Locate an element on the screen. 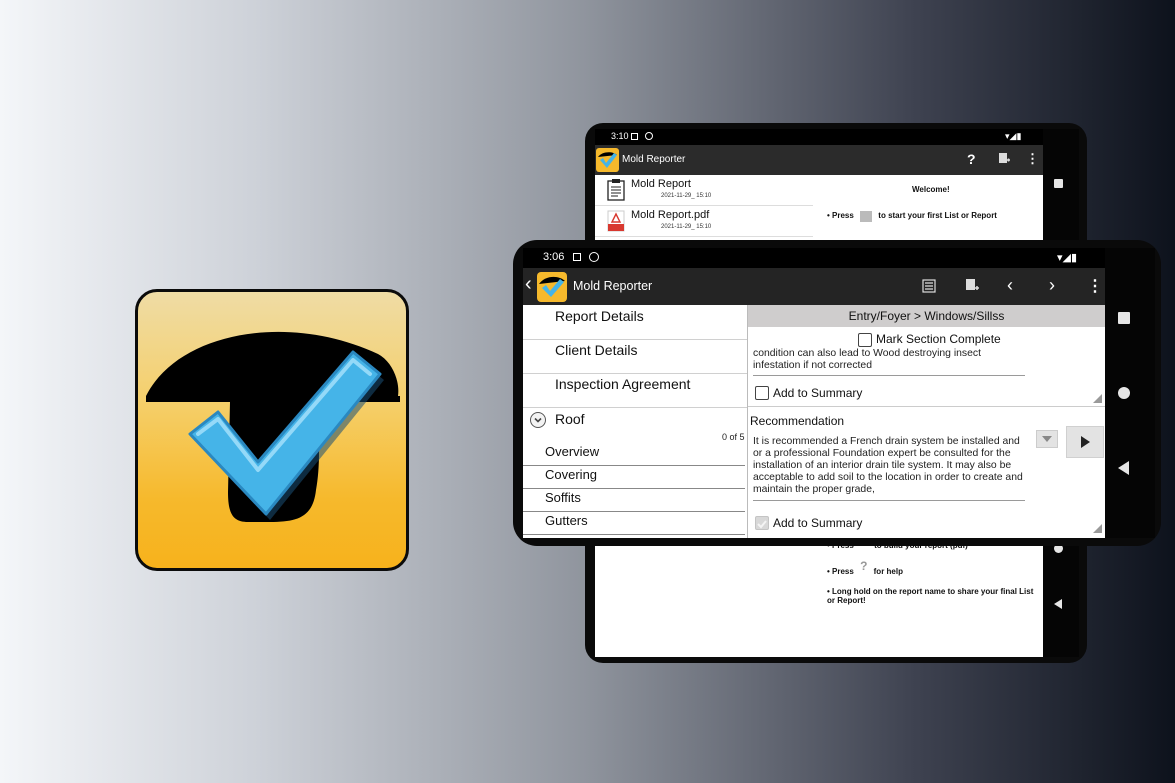 The width and height of the screenshot is (1175, 783). status-bar: 3:10 ▾◢▮ is located at coordinates (819, 137).